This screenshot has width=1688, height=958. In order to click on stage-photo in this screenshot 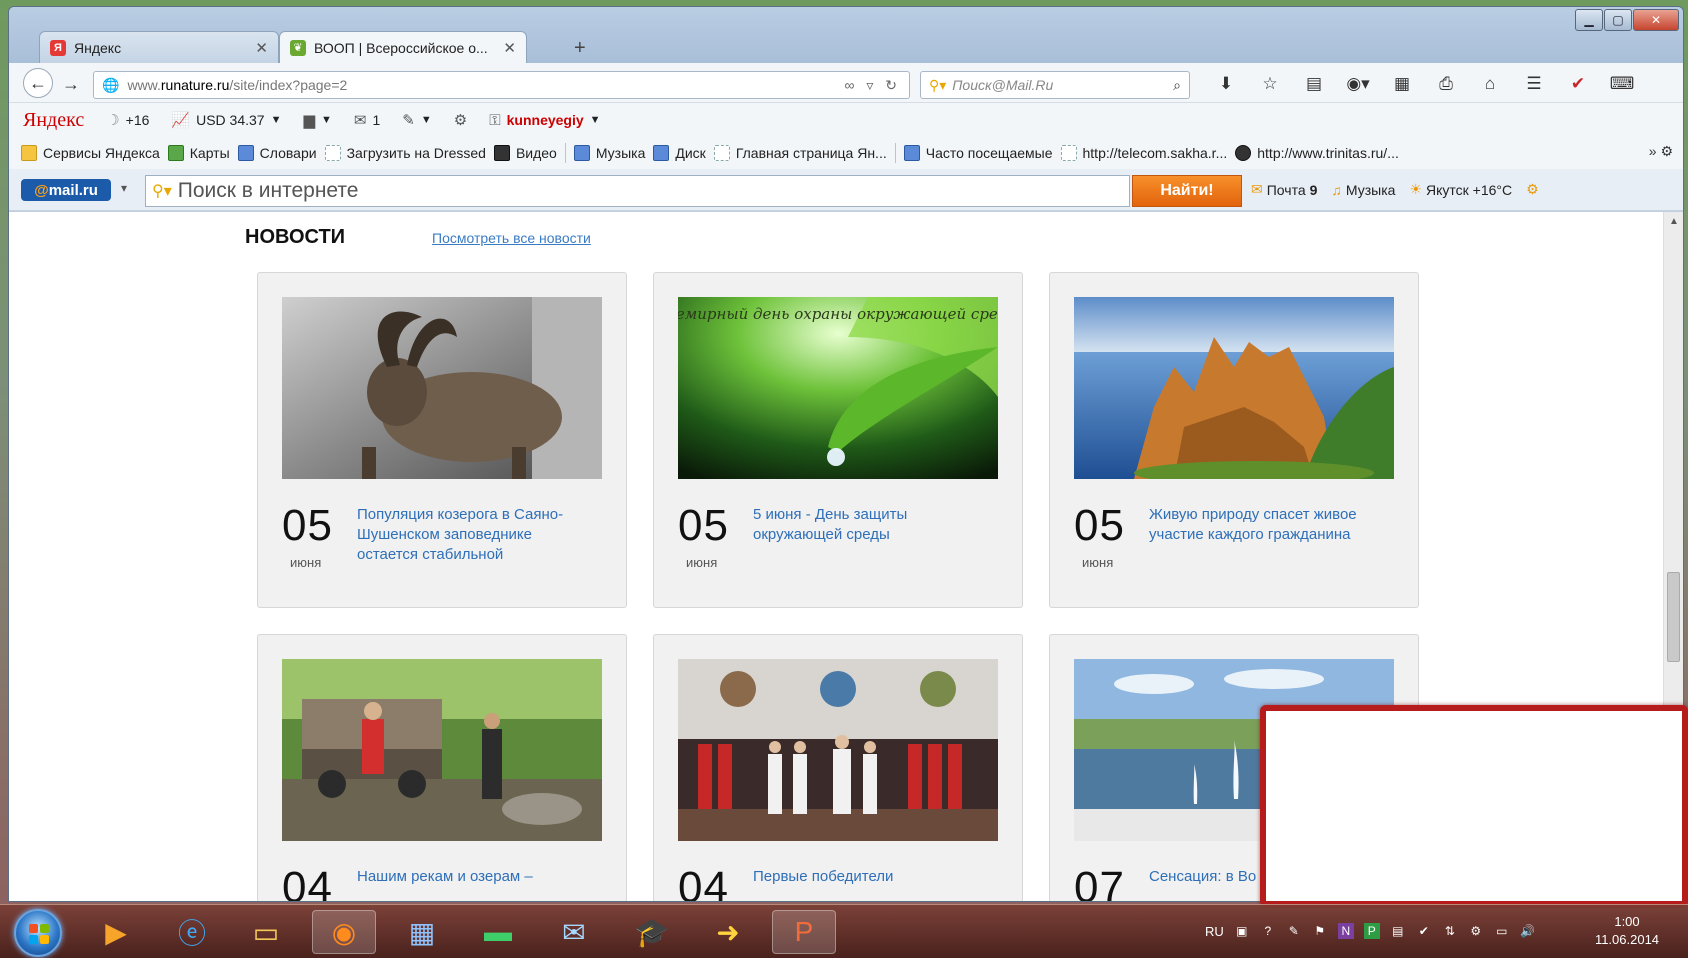, I will do `click(838, 750)`.